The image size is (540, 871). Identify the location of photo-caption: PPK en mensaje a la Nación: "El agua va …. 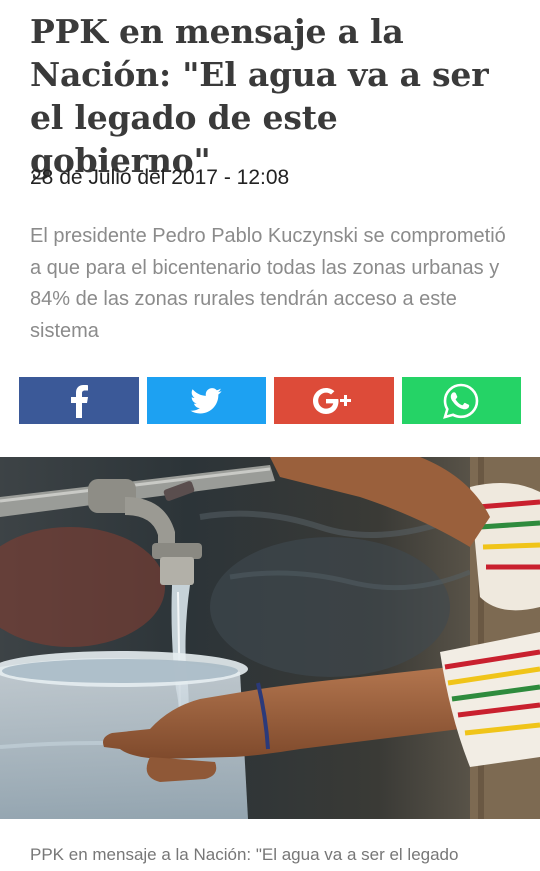
(244, 854).